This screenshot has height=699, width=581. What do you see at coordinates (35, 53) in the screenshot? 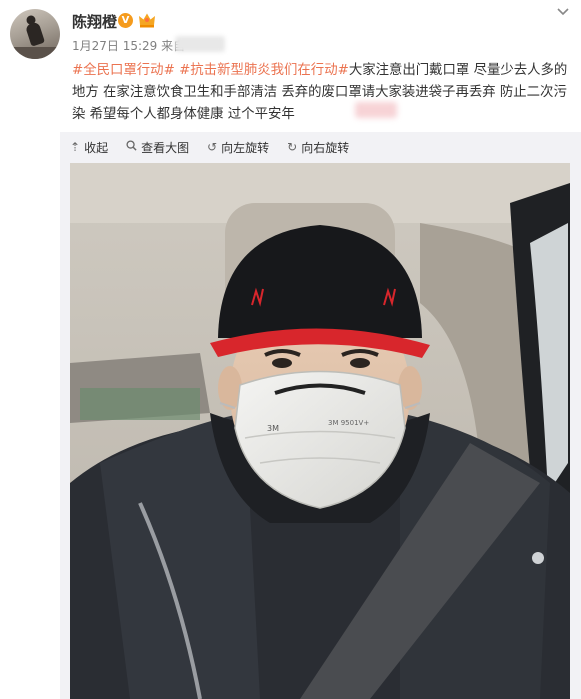
I see `avatar-ground` at bounding box center [35, 53].